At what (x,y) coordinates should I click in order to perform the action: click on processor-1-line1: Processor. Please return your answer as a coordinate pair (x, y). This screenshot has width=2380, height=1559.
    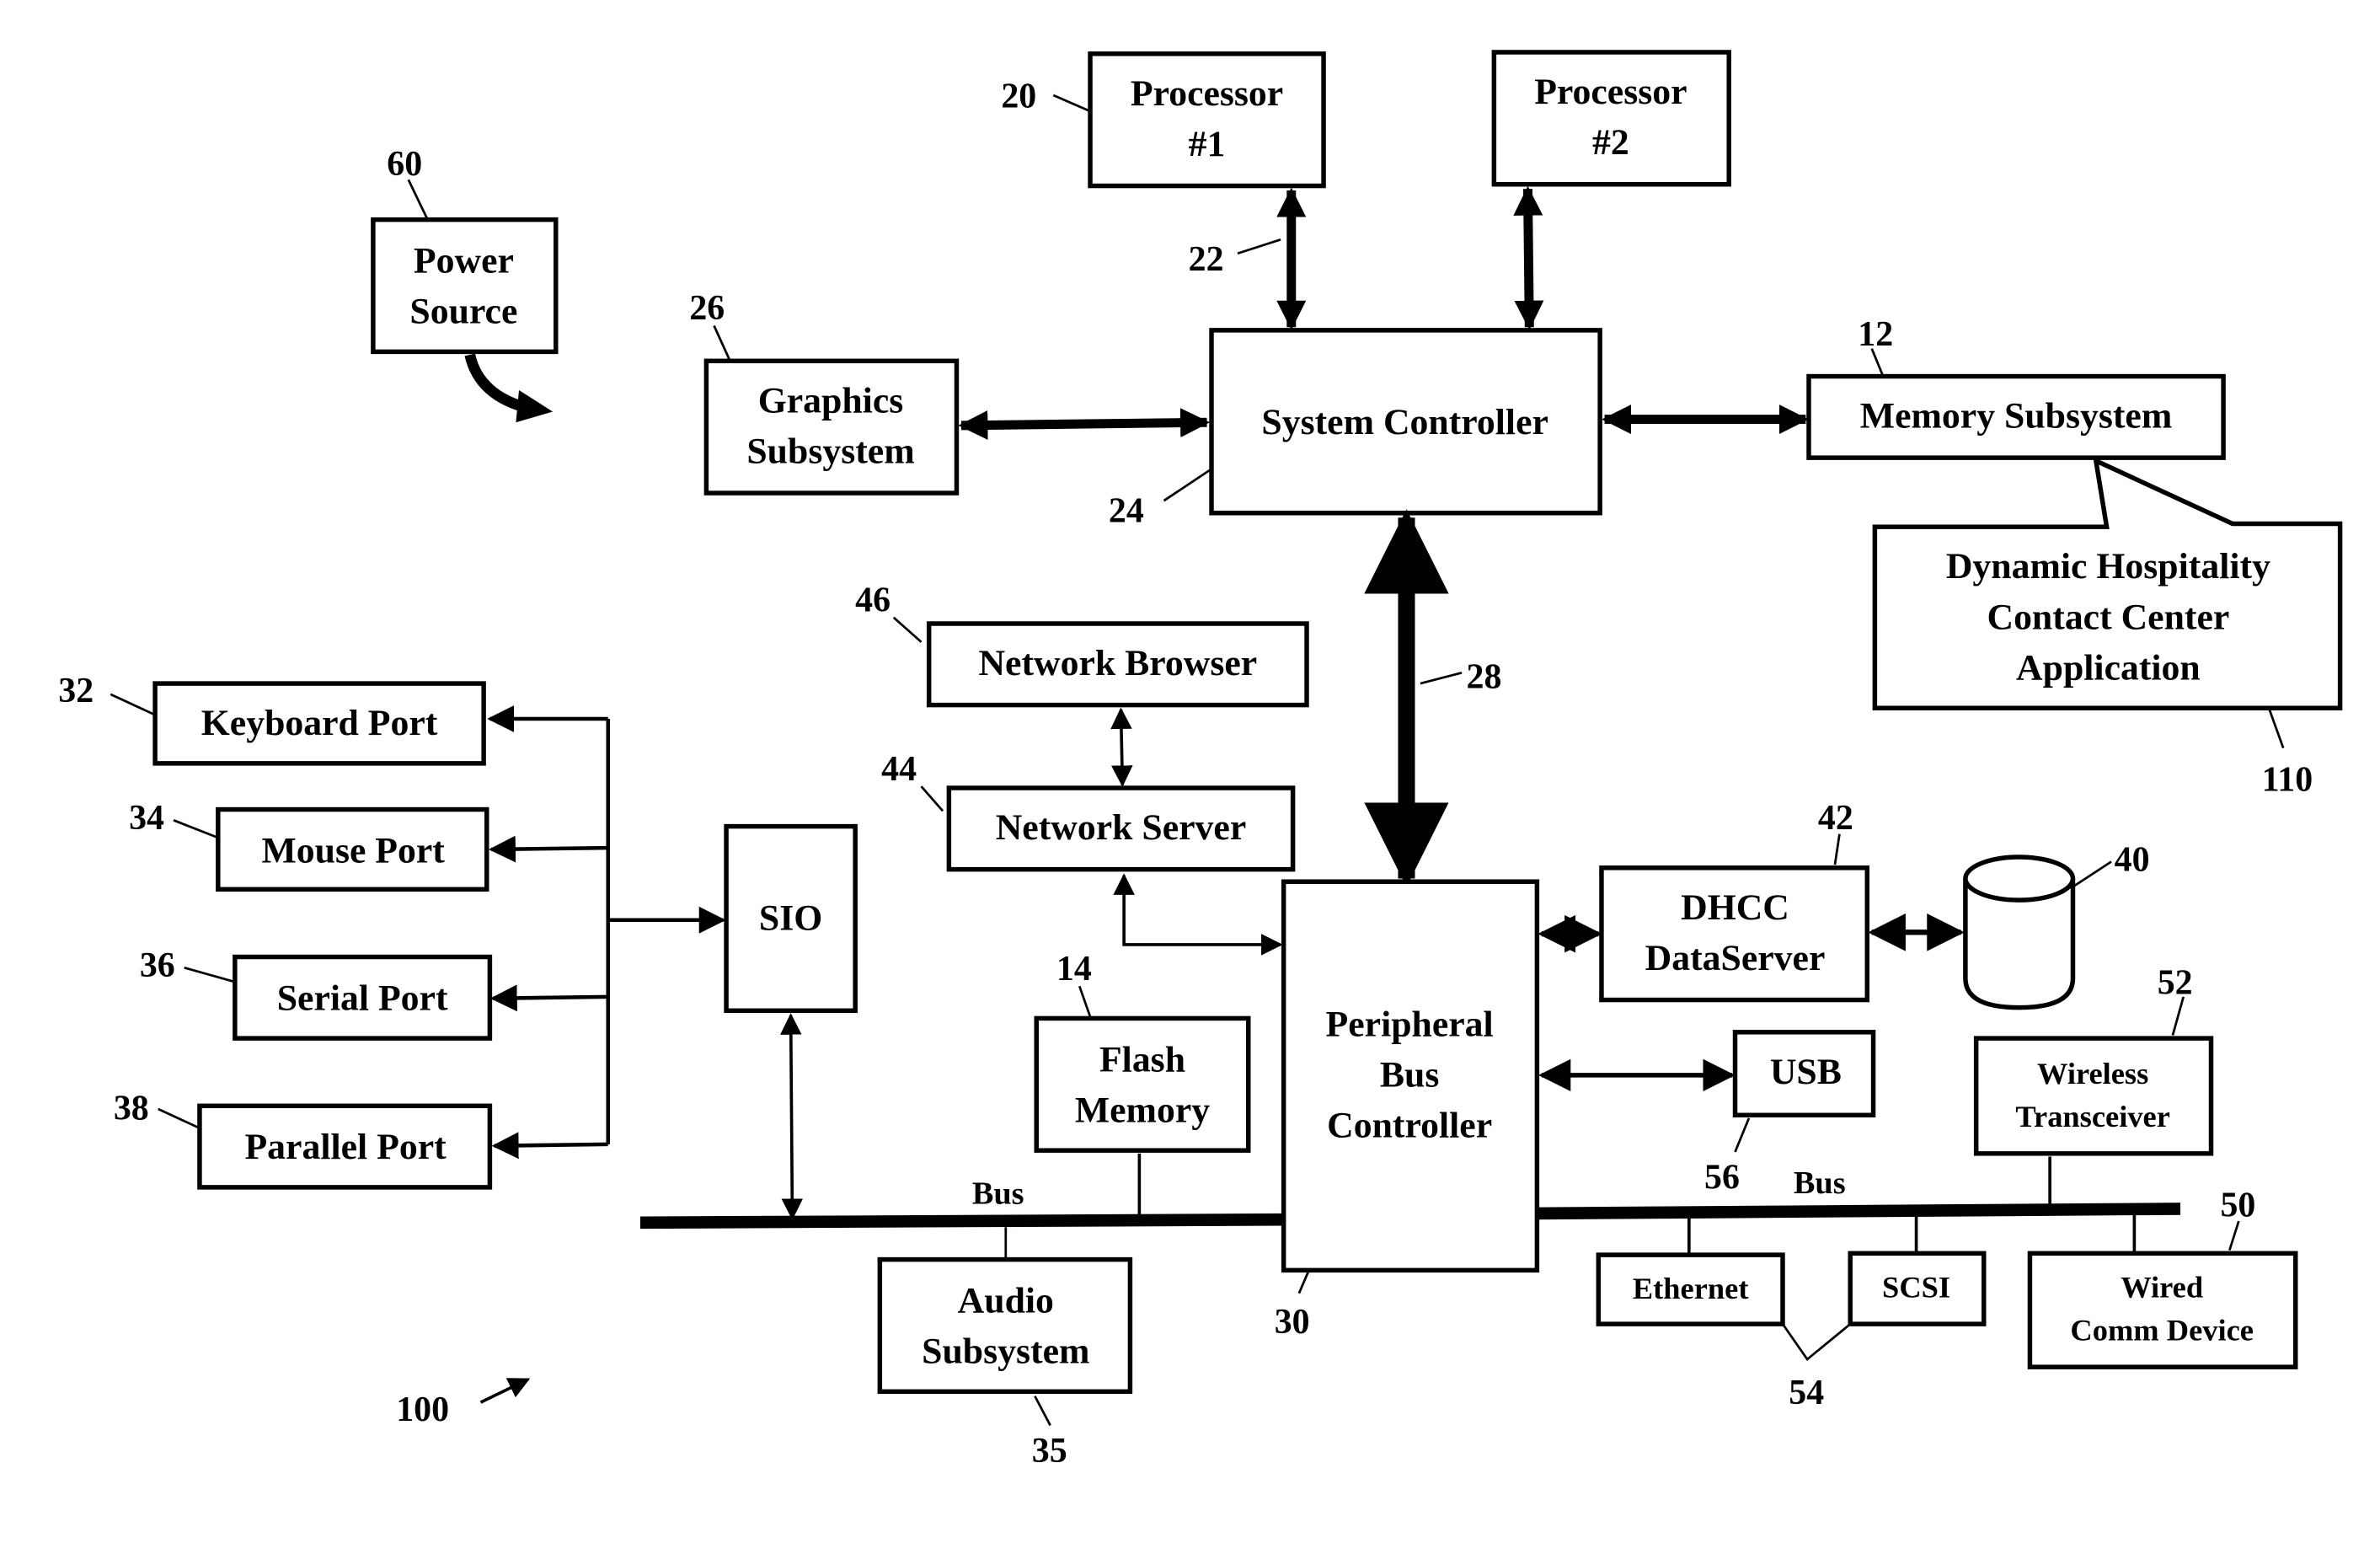
    Looking at the image, I should click on (1207, 94).